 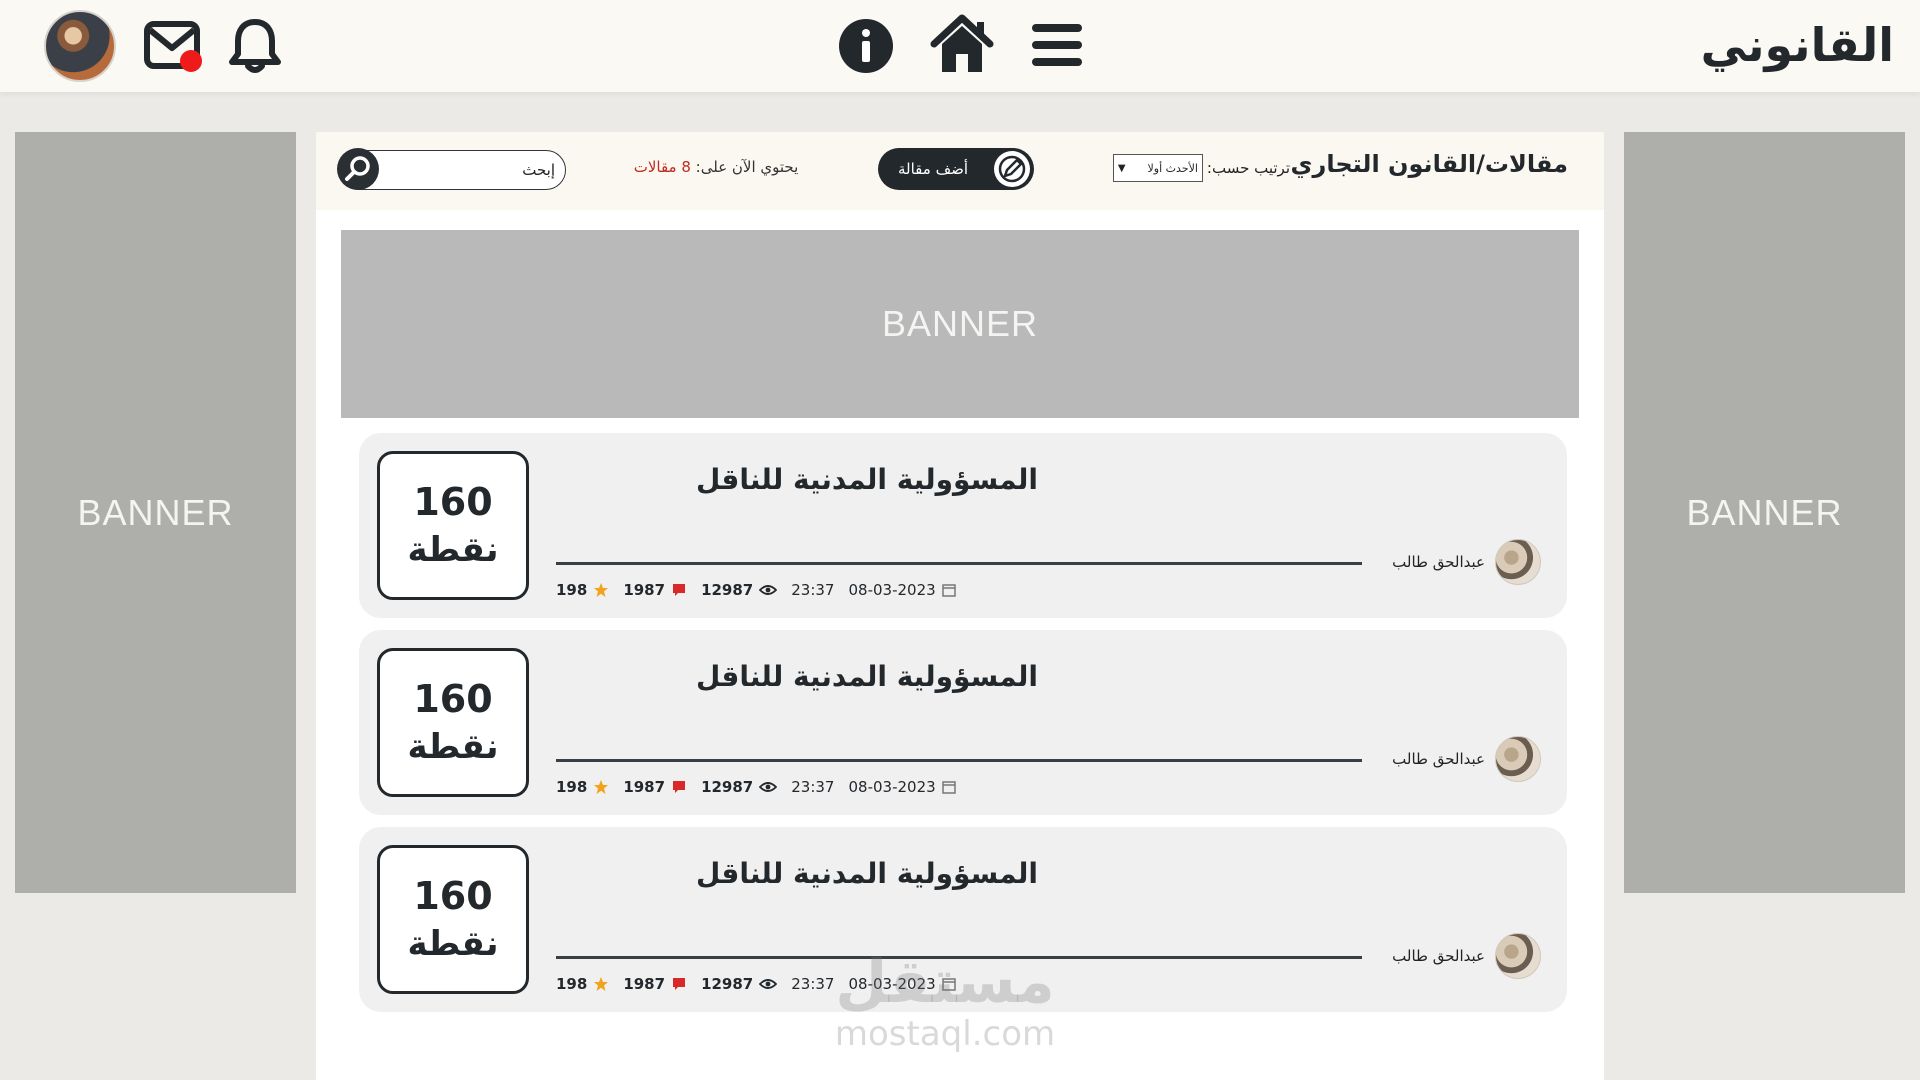 I want to click on home-icon, so click(x=962, y=43).